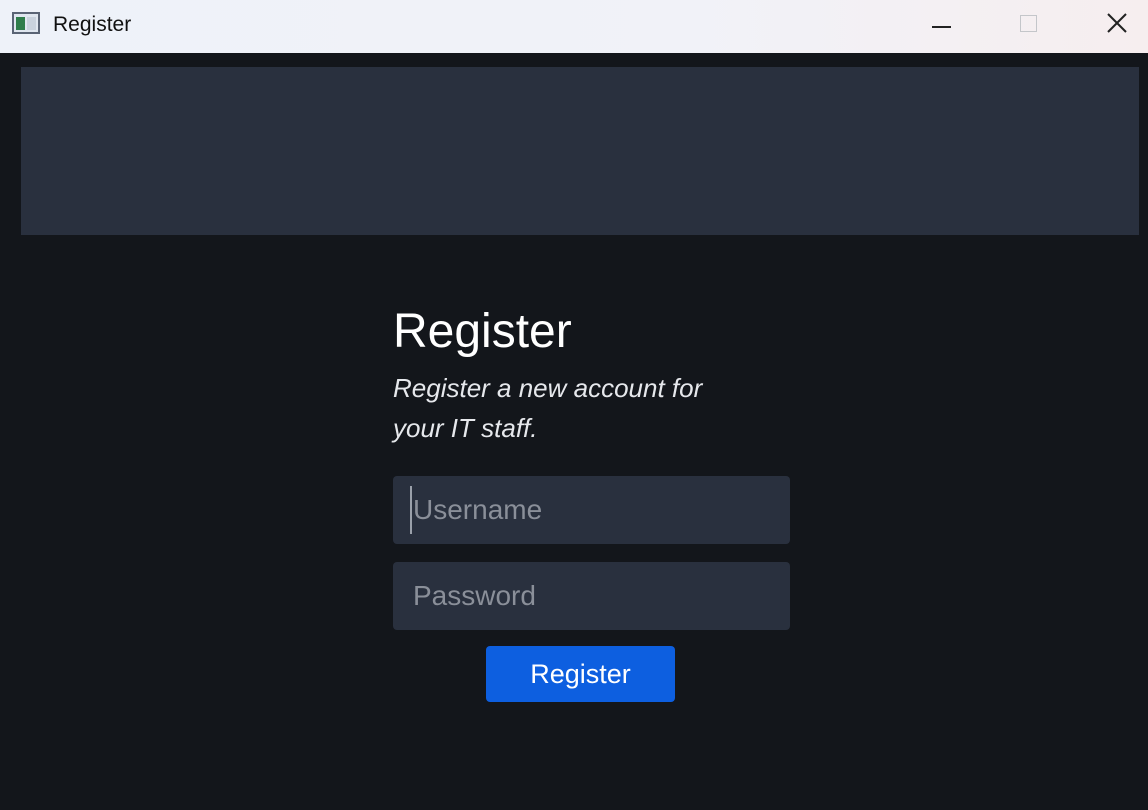  I want to click on register-button: Register, so click(580, 674).